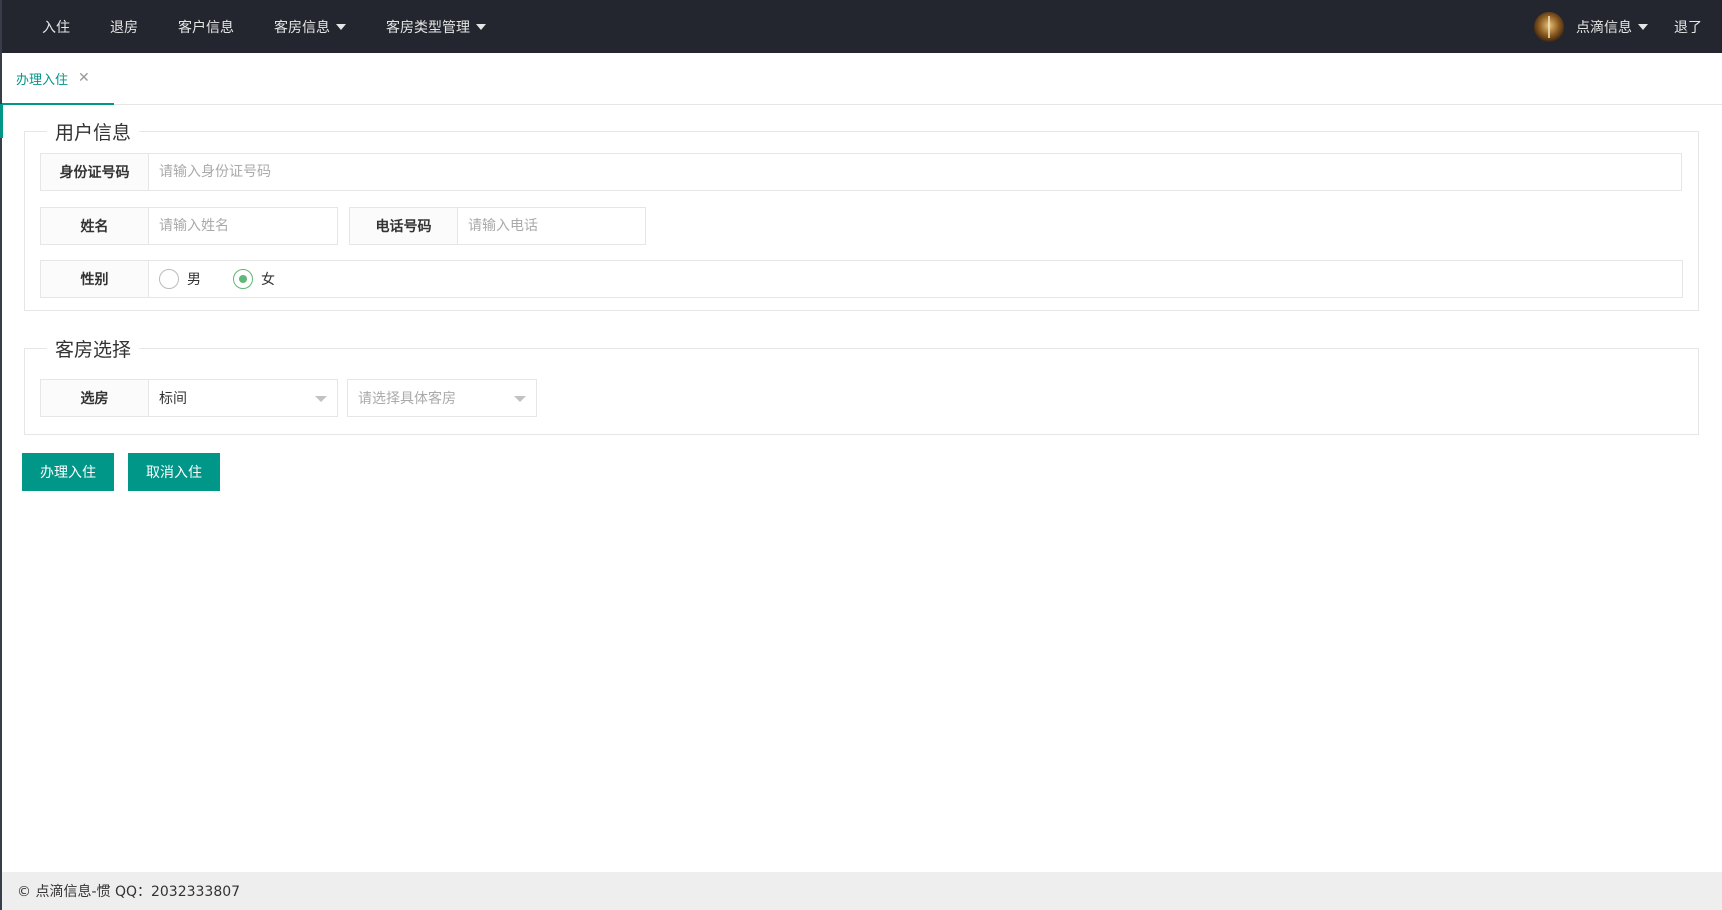 The height and width of the screenshot is (910, 1722). I want to click on name-label: 姓名, so click(94, 226).